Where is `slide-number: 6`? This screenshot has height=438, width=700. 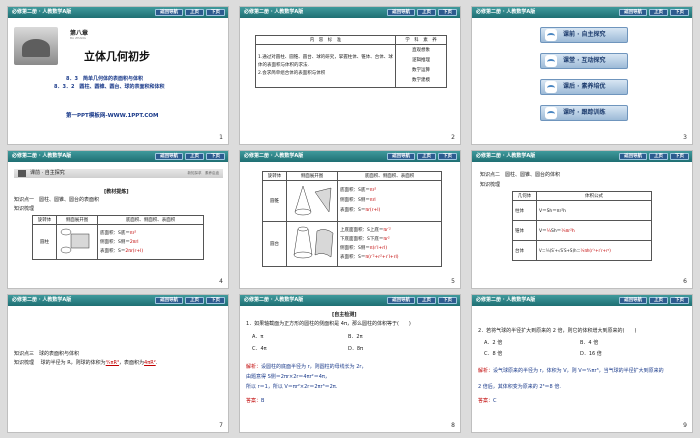
slide-number: 6 is located at coordinates (685, 281).